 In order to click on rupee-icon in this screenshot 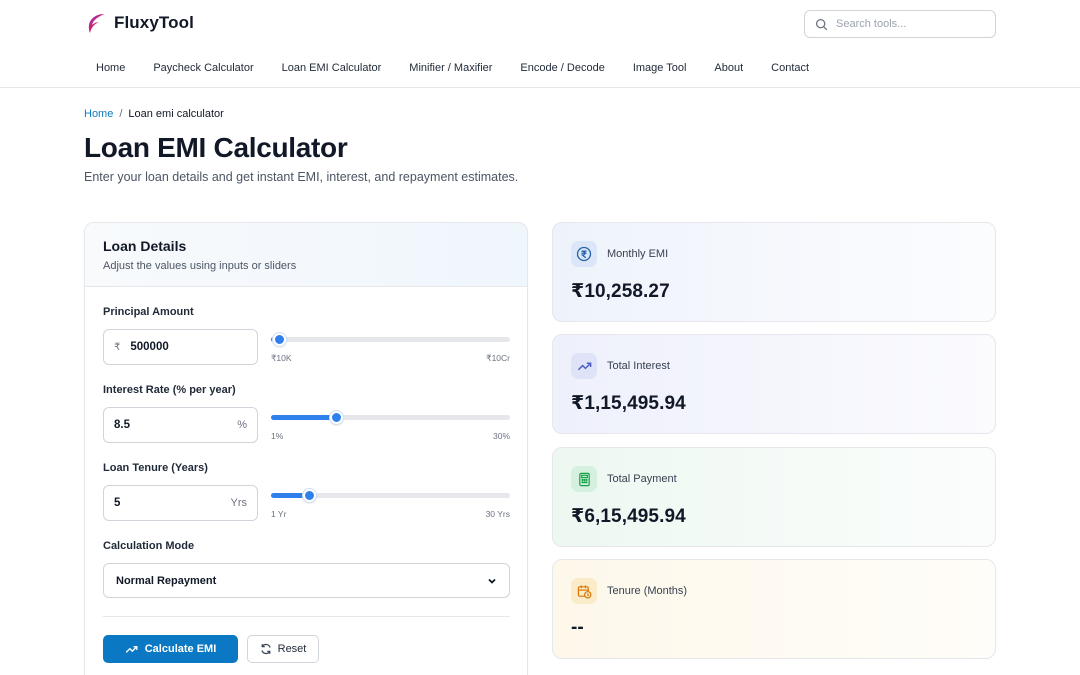, I will do `click(584, 254)`.